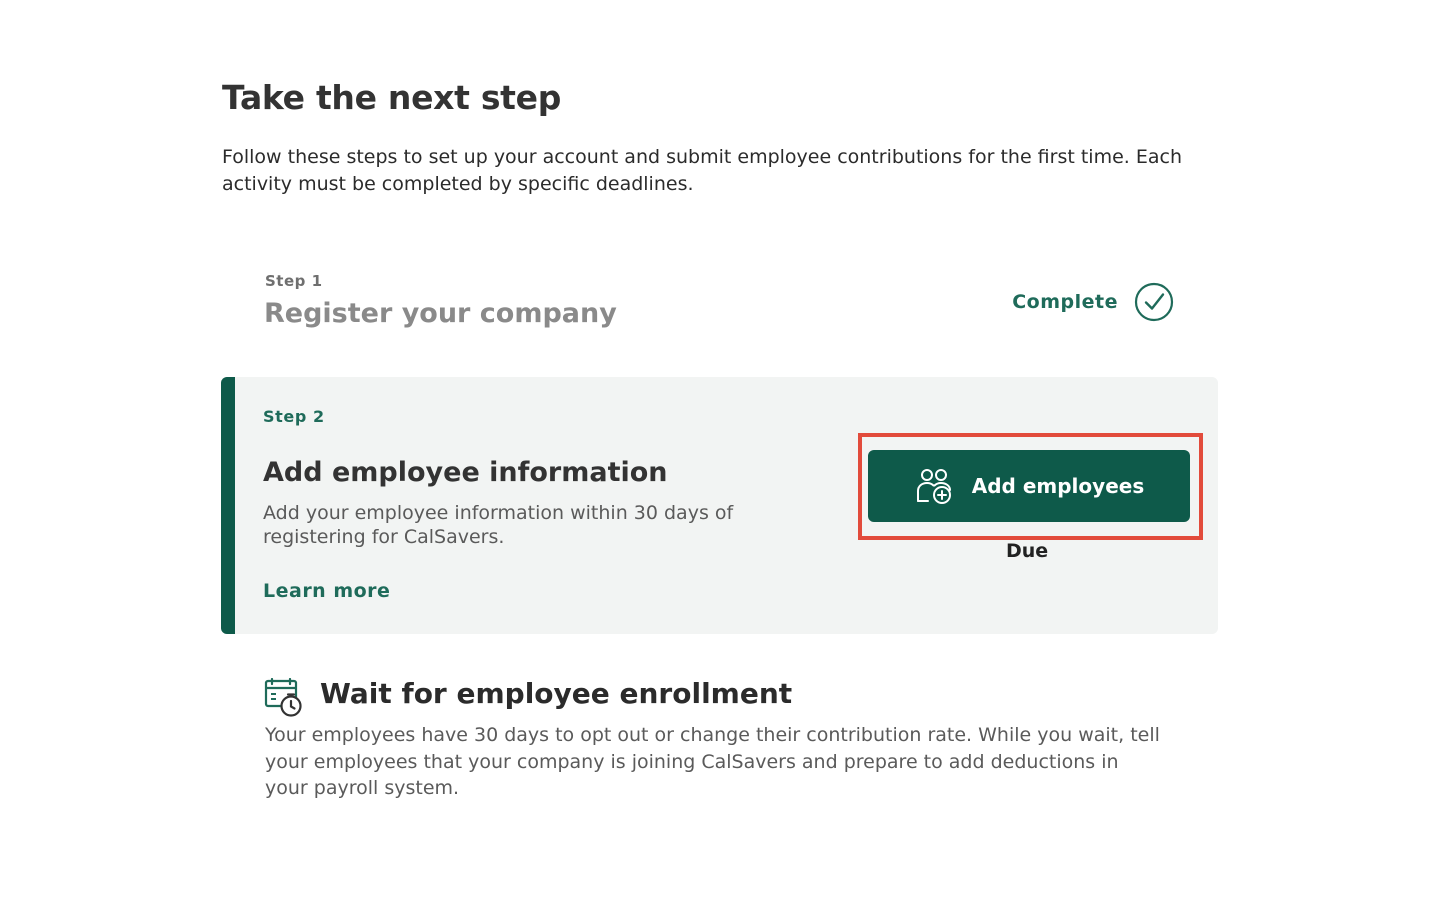 This screenshot has height=900, width=1440. I want to click on step-2-label: Step 2, so click(294, 416).